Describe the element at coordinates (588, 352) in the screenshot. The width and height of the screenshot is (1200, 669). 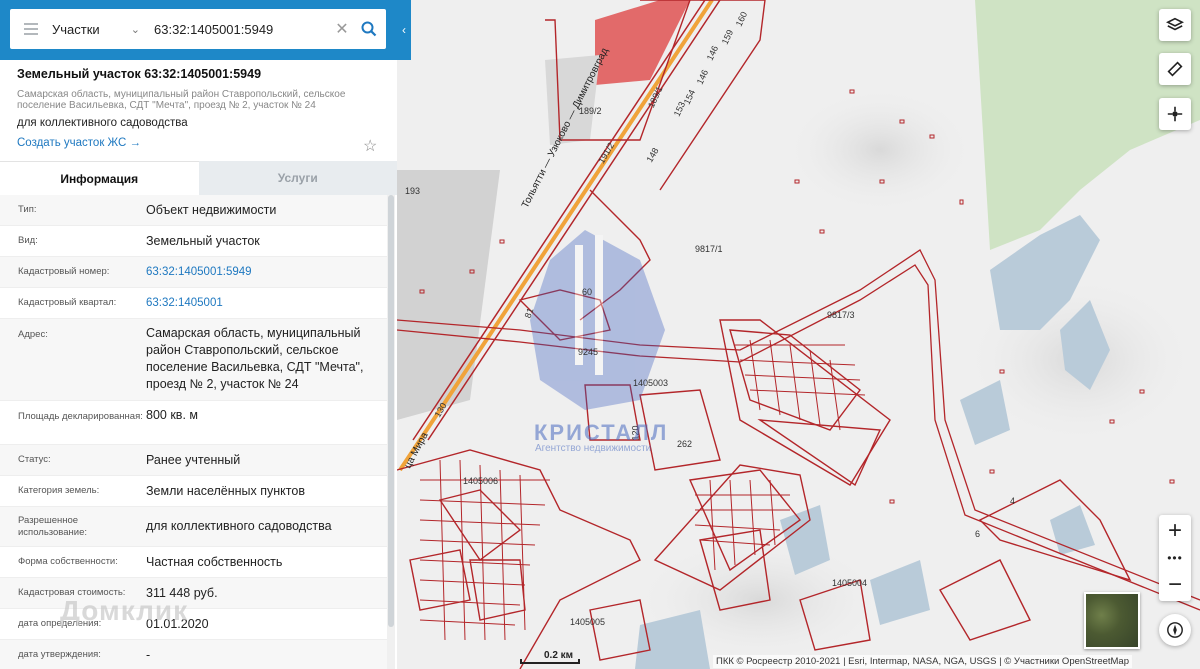
I see `map-label-parcel: 9245` at that location.